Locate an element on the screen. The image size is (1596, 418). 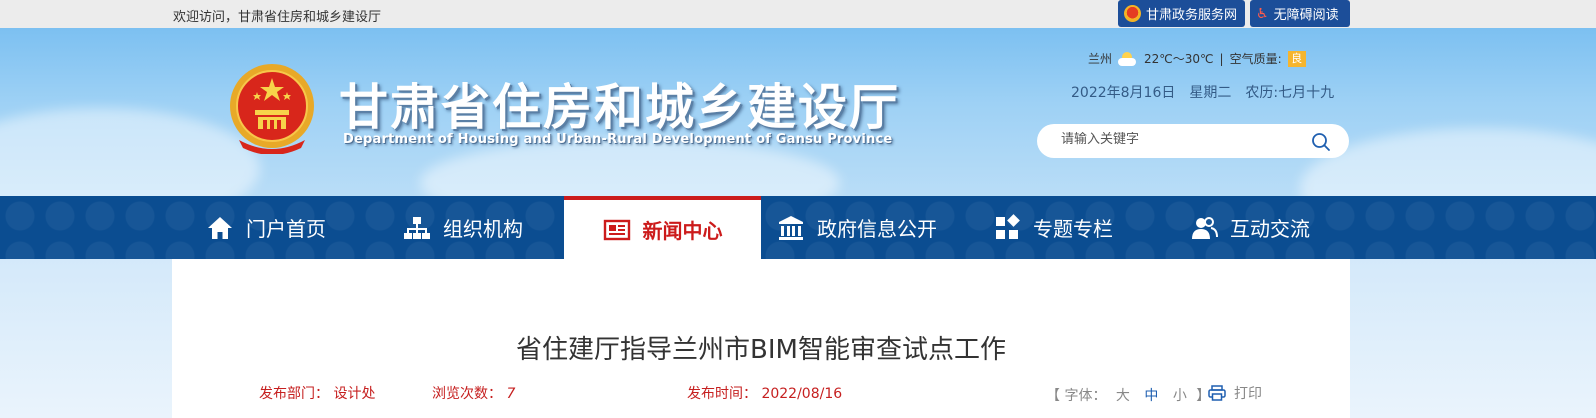
weather-widget: 兰州 22℃～30℃ | 空气质量: 良 is located at coordinates (1197, 58).